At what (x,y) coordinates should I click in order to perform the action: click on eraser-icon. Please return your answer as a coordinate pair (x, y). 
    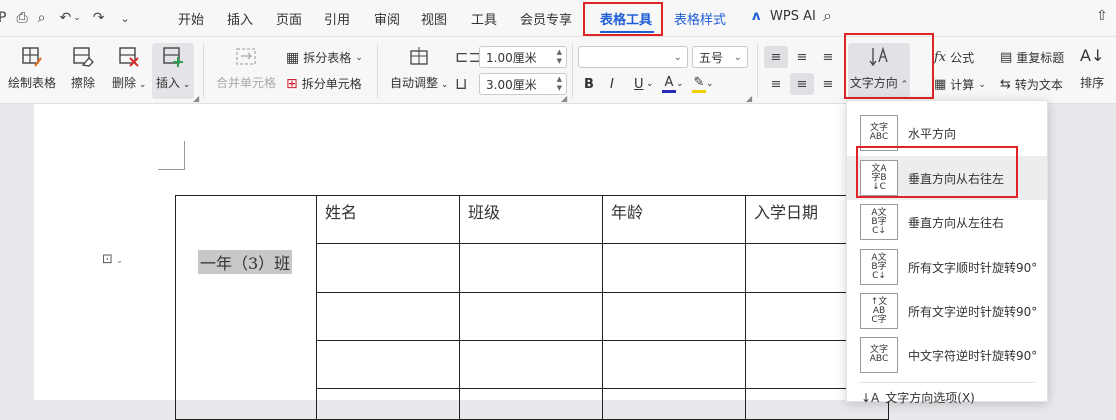
    Looking at the image, I should click on (83, 57).